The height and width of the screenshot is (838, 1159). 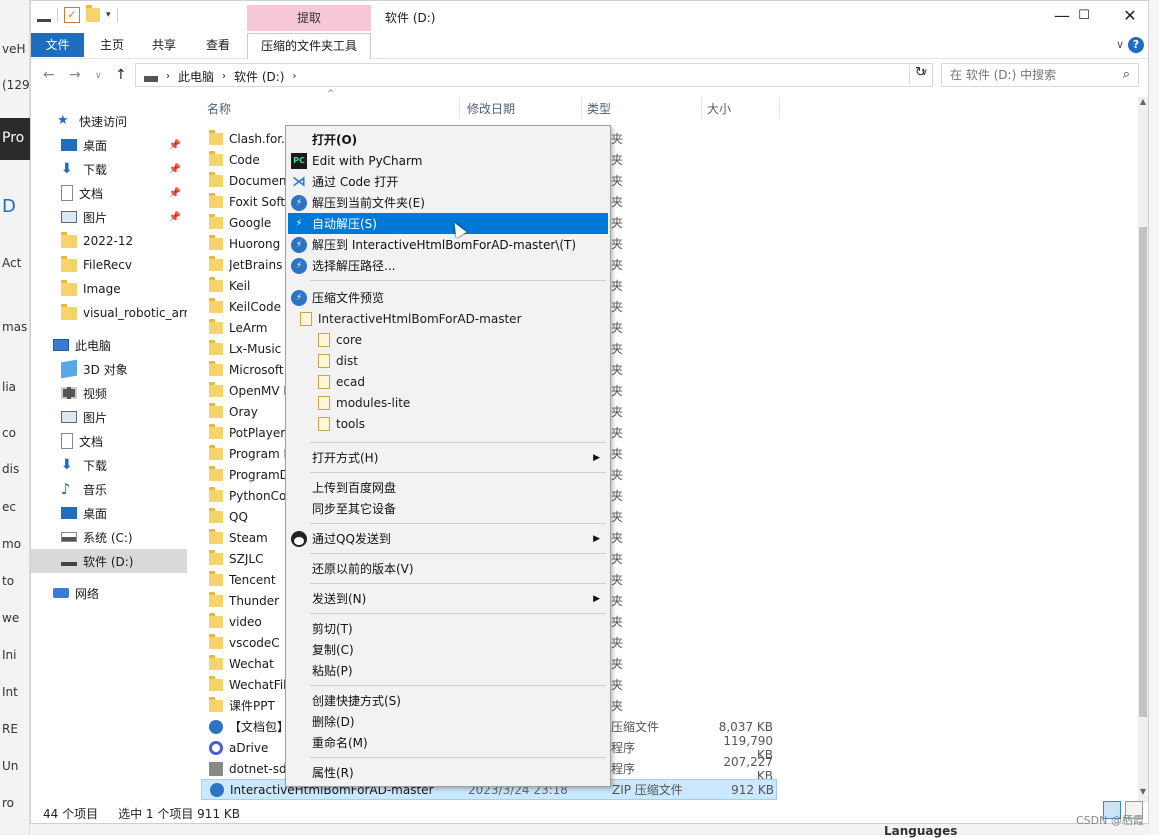 What do you see at coordinates (448, 244) in the screenshot?
I see `menu-item-extract-to: ⚡ 解压到 InteractiveHtmlBomForAD-master\(T)` at bounding box center [448, 244].